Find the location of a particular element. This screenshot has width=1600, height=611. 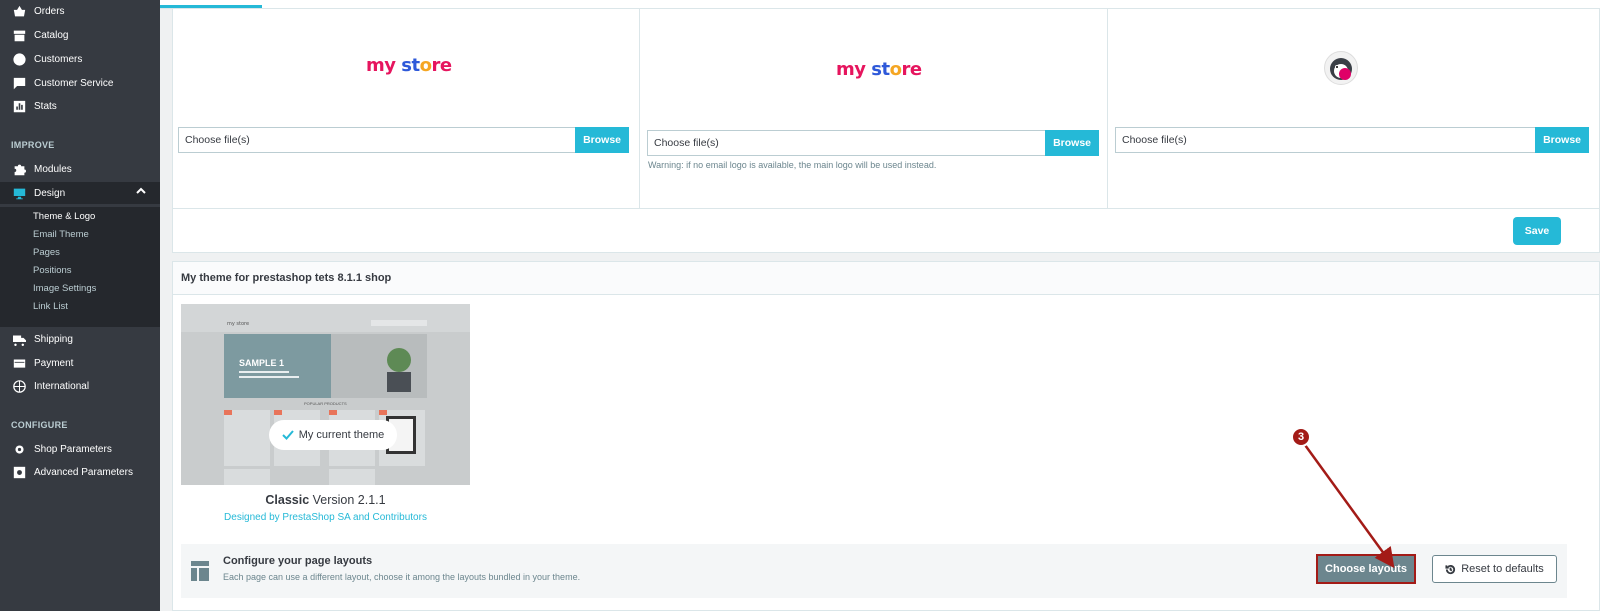

sidebar-item-shipping: Shipping is located at coordinates (80, 339).